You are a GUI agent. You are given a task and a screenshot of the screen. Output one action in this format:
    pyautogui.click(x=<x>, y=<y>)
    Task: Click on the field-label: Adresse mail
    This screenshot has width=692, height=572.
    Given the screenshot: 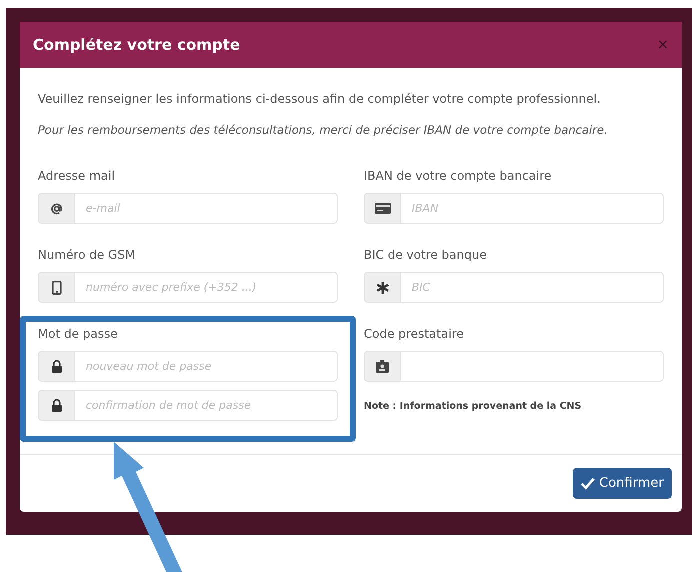 What is the action you would take?
    pyautogui.click(x=77, y=177)
    